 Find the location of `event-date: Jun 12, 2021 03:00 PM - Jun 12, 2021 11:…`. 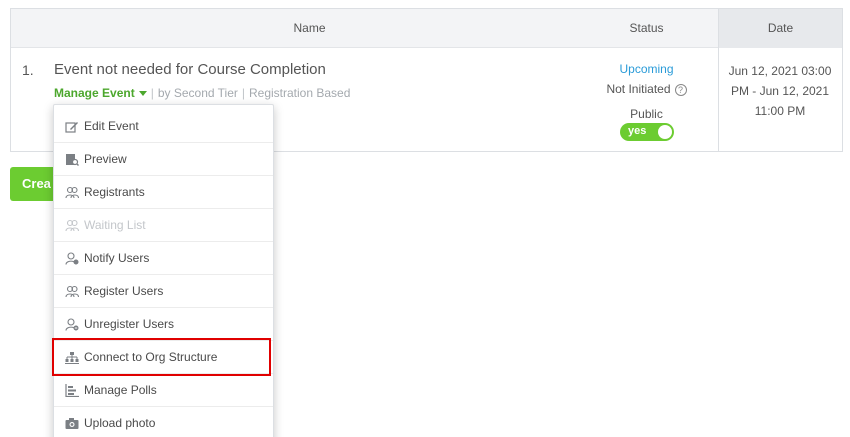

event-date: Jun 12, 2021 03:00 PM - Jun 12, 2021 11:… is located at coordinates (780, 91).